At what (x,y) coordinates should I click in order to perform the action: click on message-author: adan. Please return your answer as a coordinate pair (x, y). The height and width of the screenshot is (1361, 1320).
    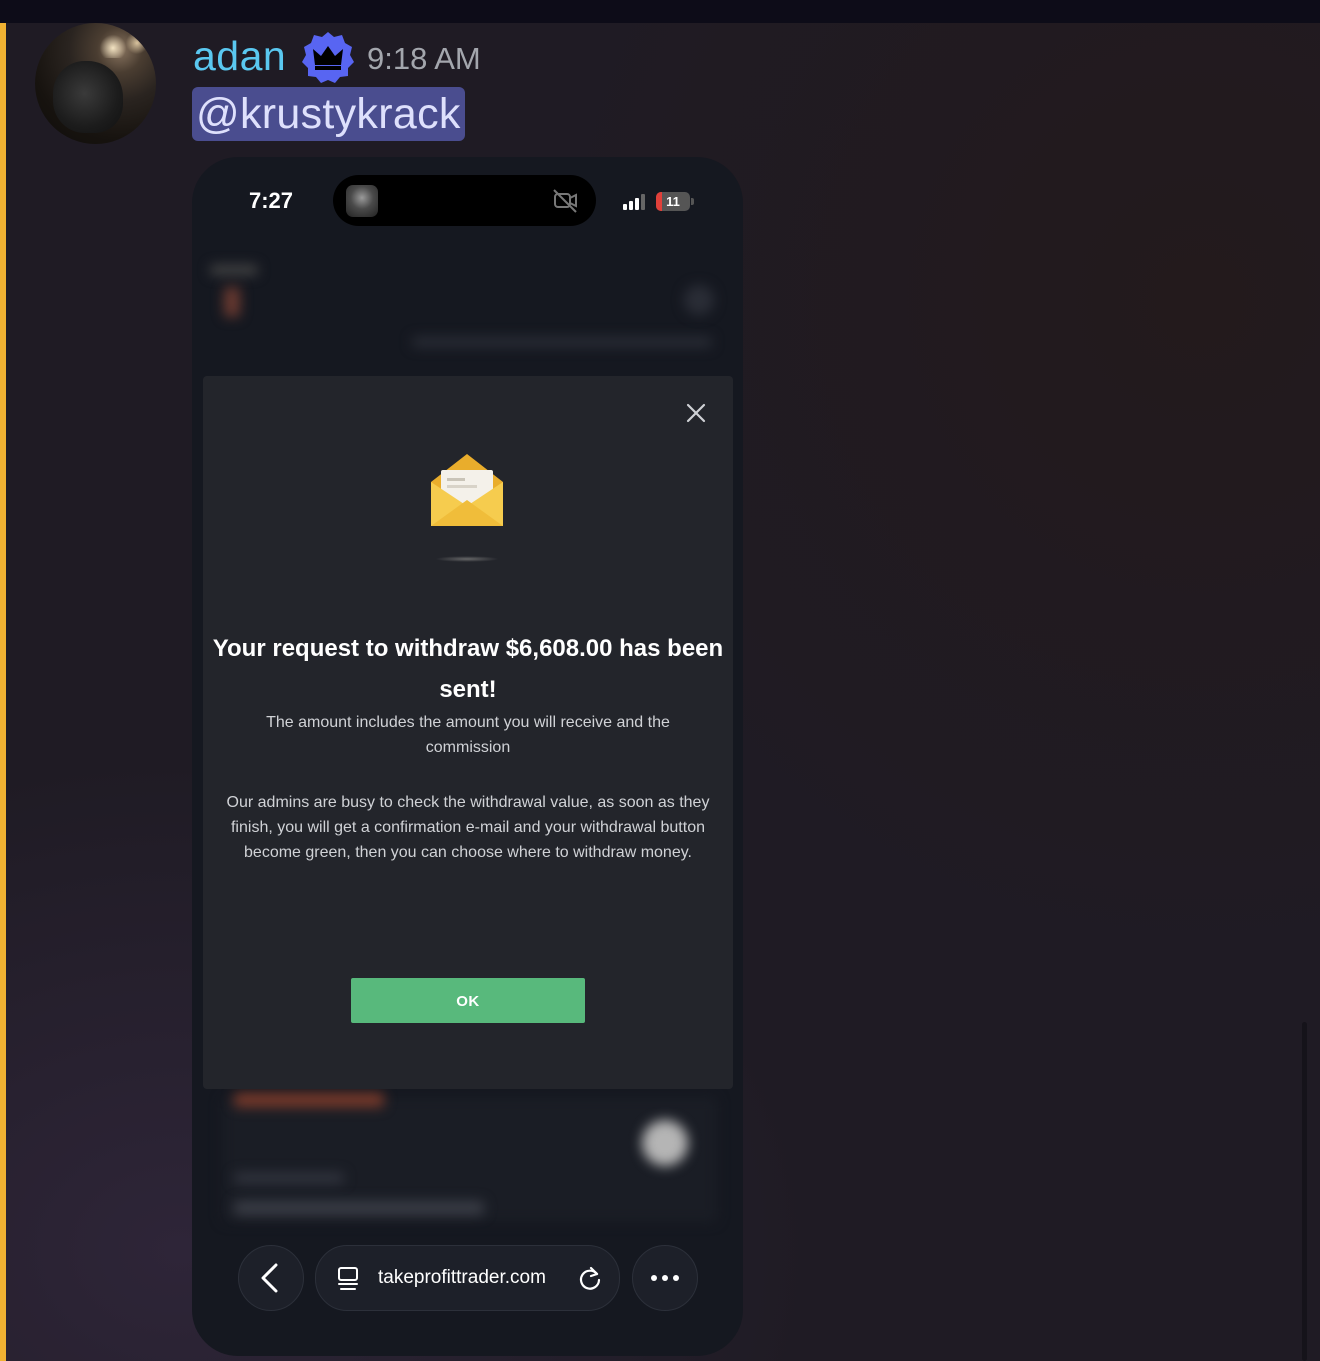
    Looking at the image, I should click on (239, 56).